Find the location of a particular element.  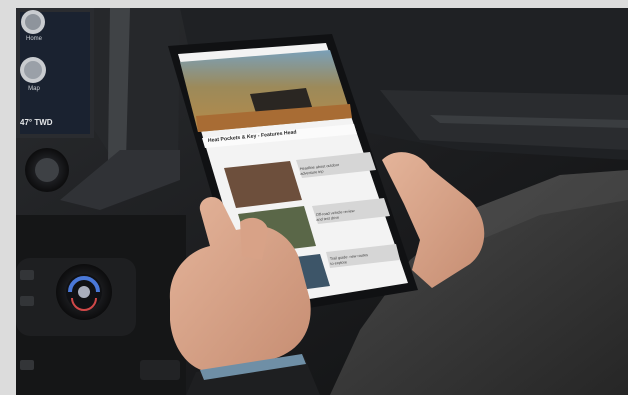

map-label: Map is located at coordinates (34, 89).